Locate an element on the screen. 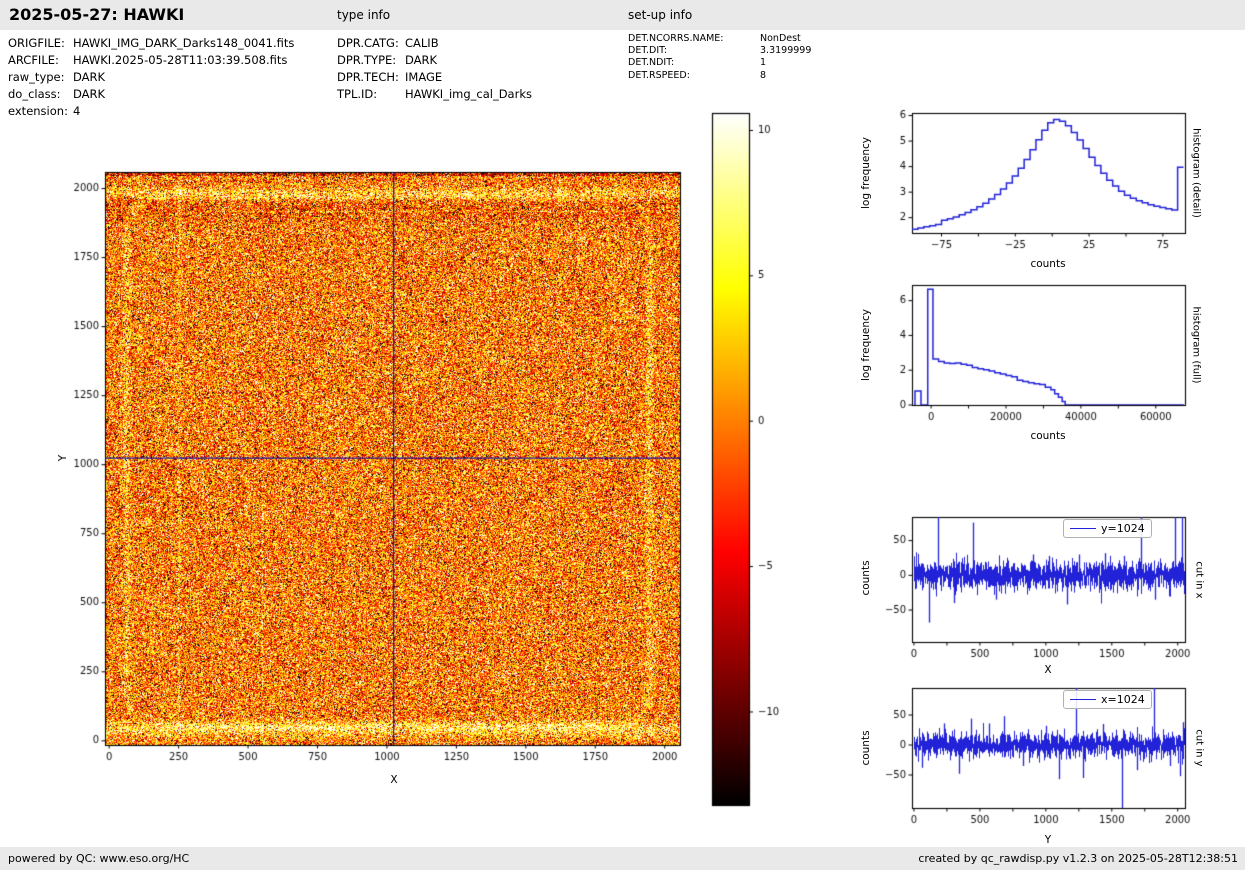  page-title: 2025-05-27: HAWKI is located at coordinates (97, 14).